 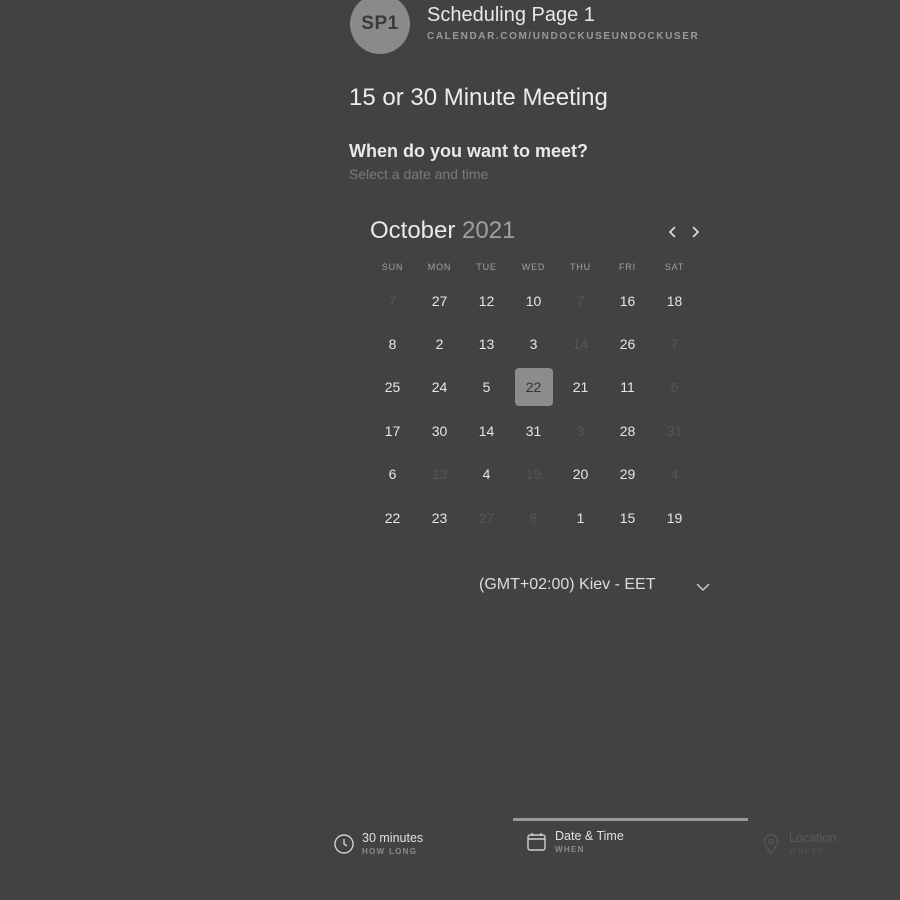 I want to click on location-pin-icon, so click(x=771, y=844).